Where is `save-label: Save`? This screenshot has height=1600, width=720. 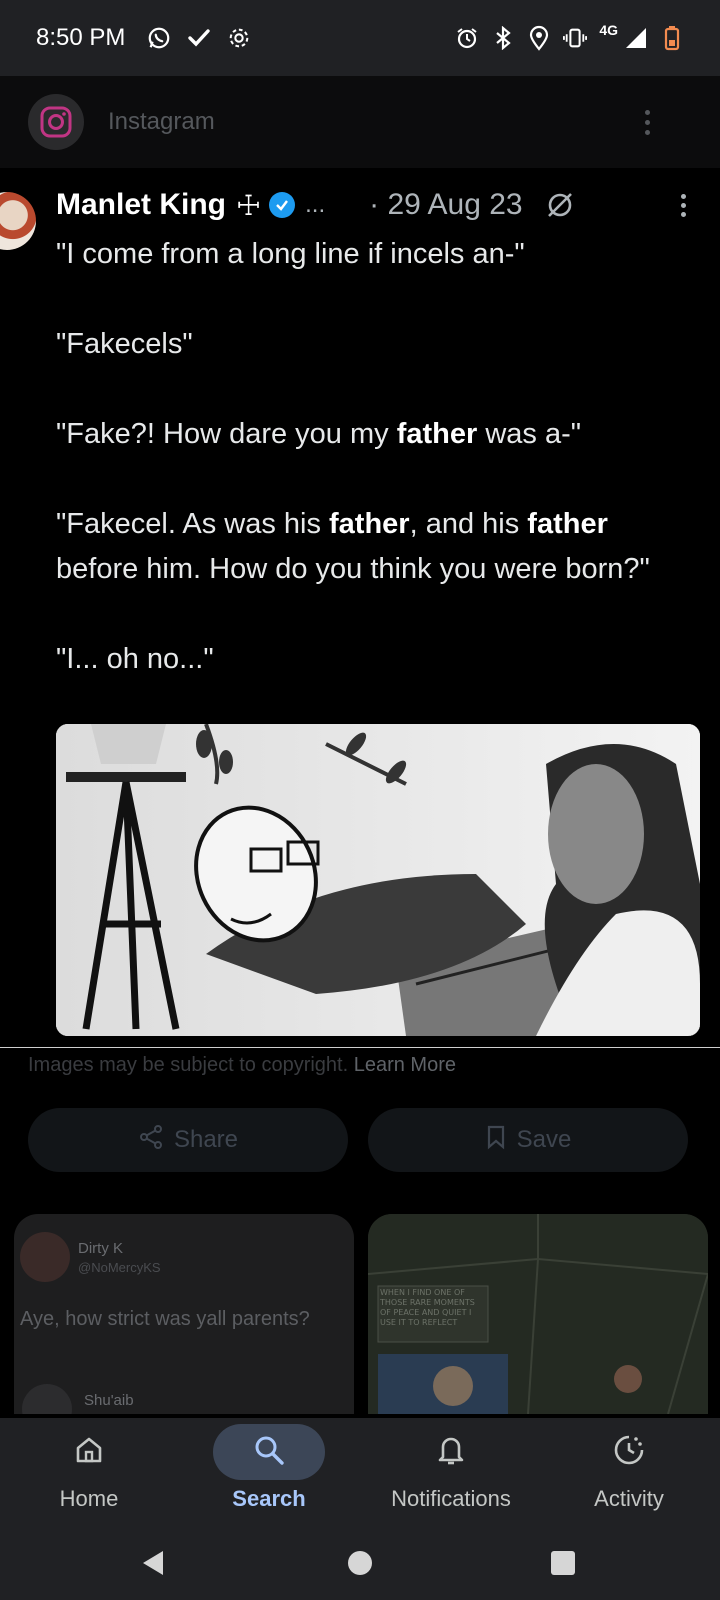 save-label: Save is located at coordinates (544, 1139).